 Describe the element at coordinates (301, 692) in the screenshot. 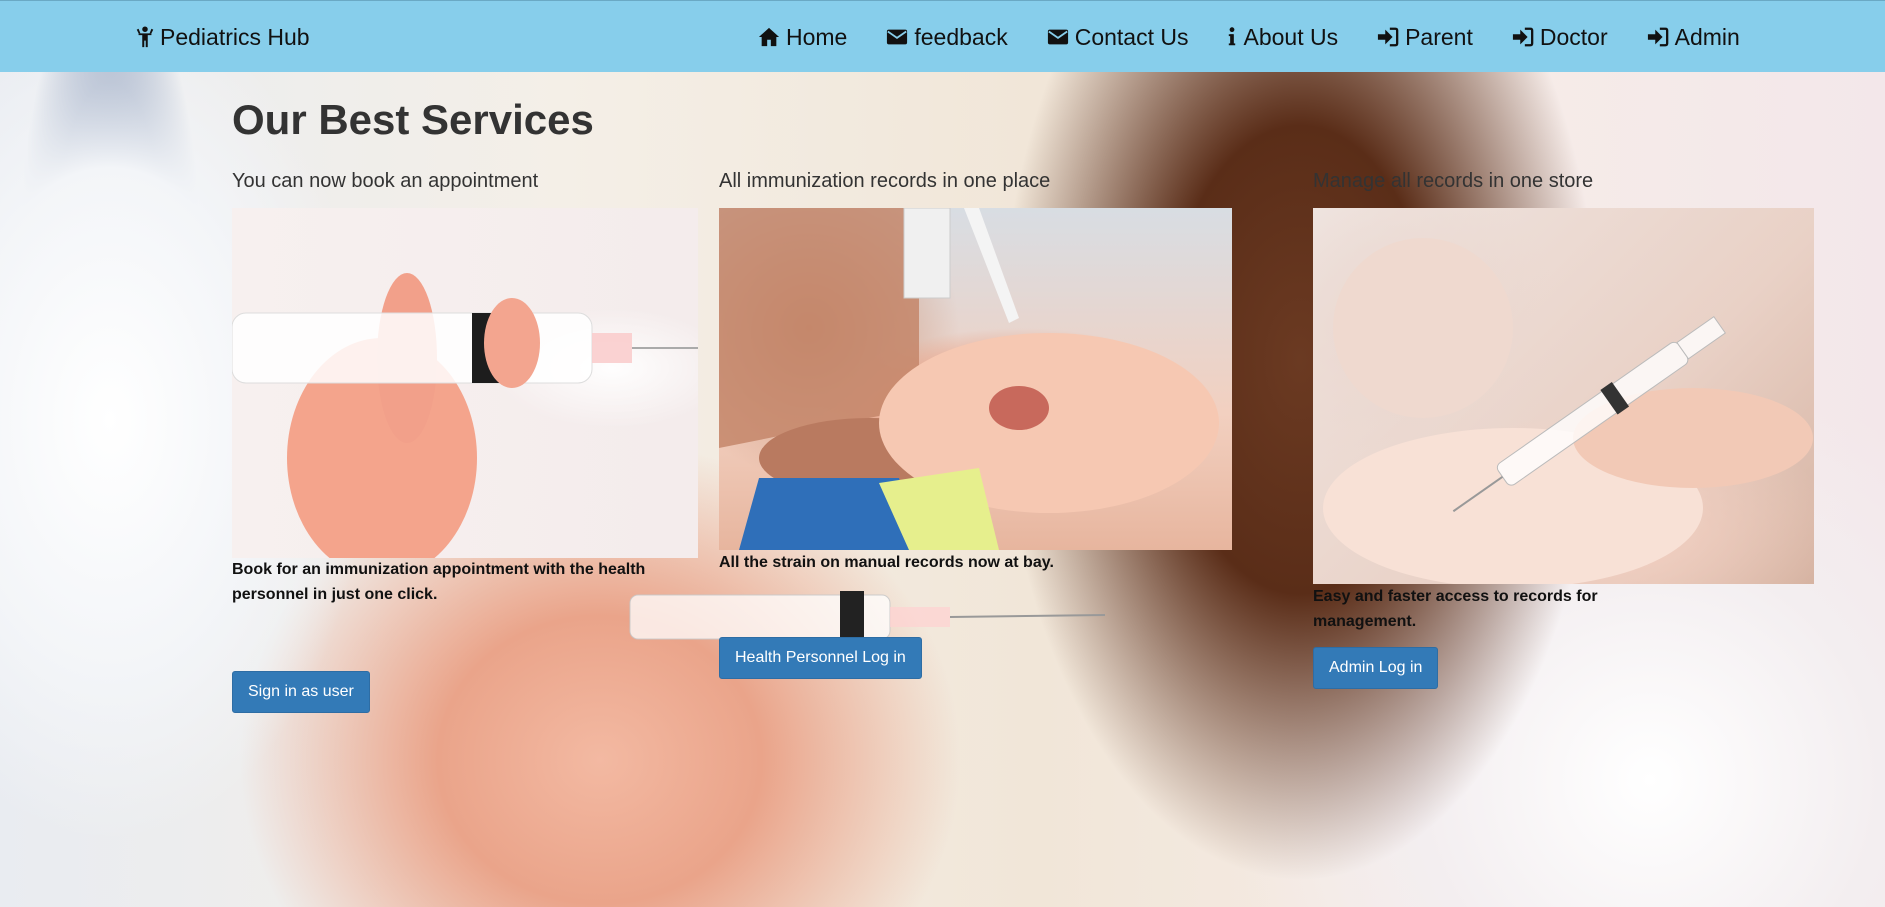

I see `sign-in-as-user-button: Sign in as user` at that location.